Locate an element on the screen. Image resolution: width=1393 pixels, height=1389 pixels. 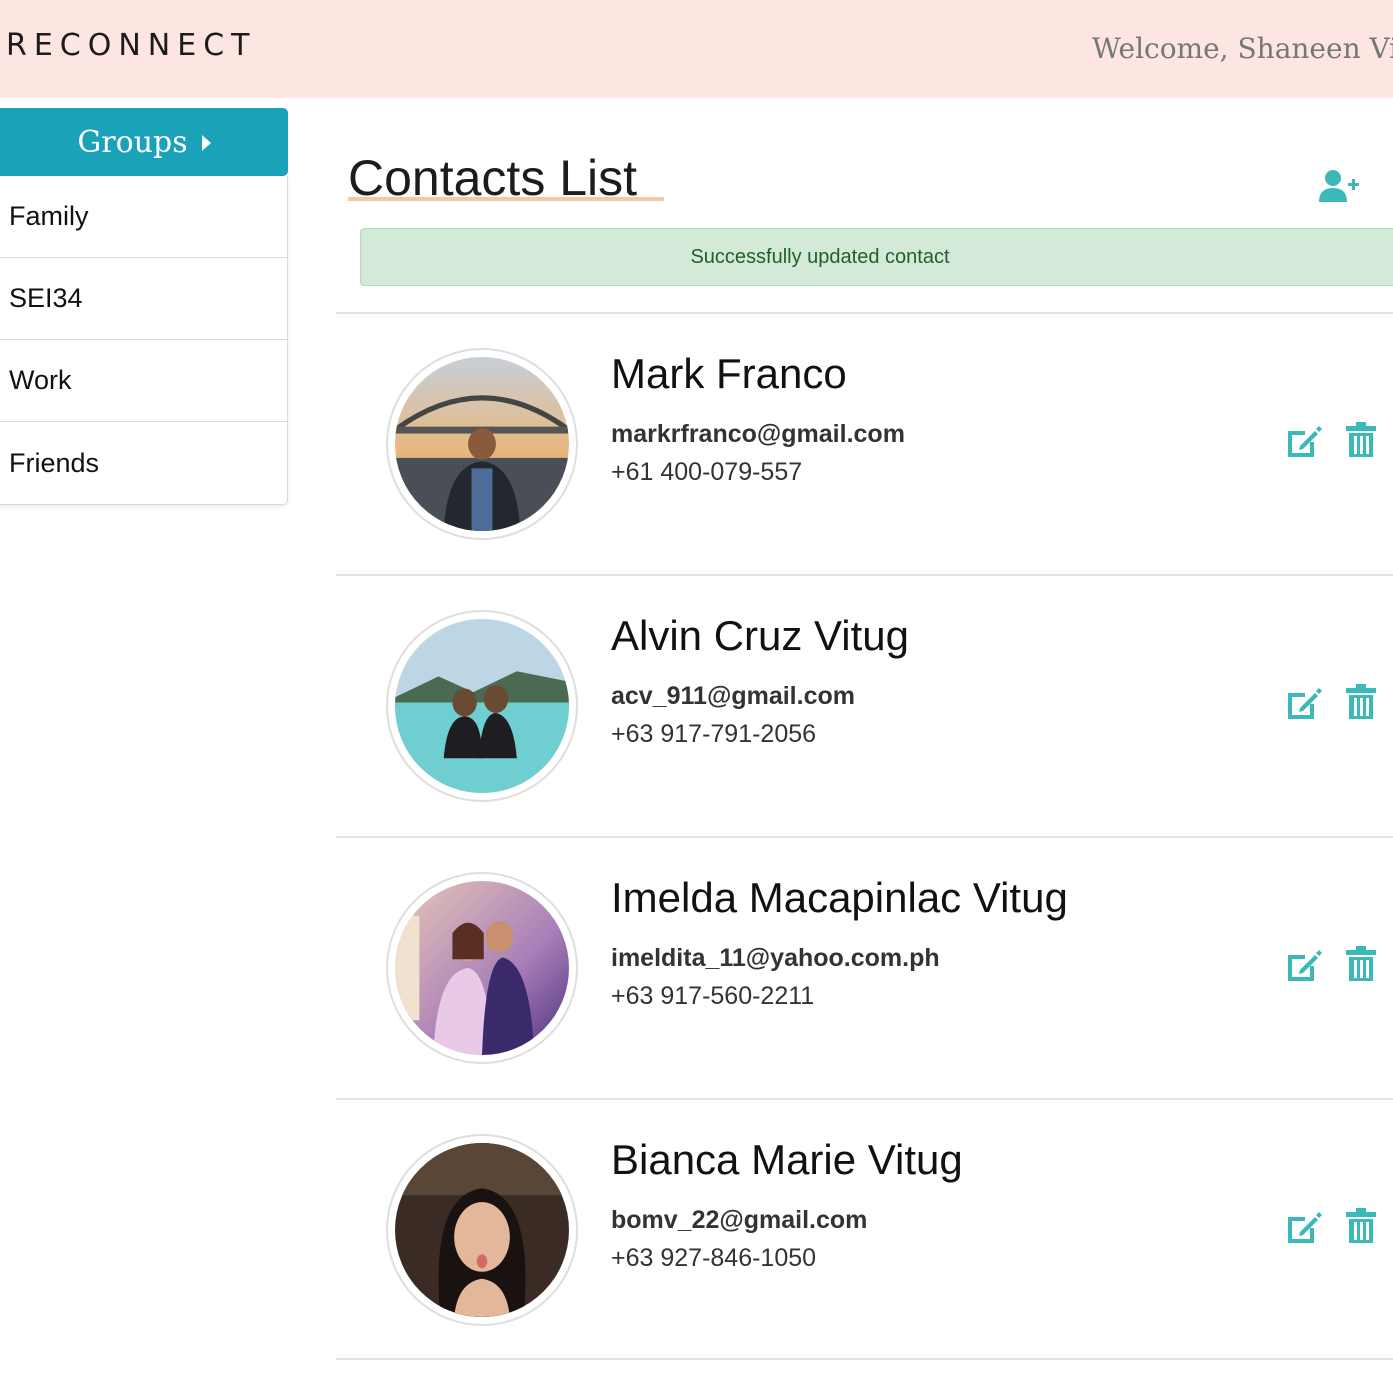
contact-email: bomv_22@gmail.com is located at coordinates (739, 1220).